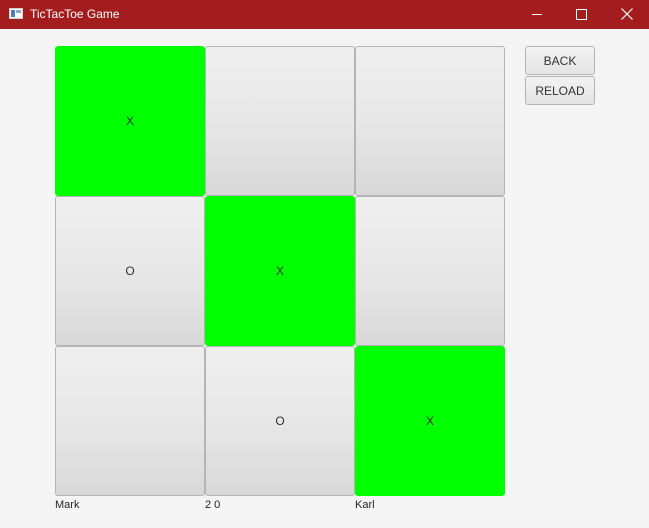  I want to click on board-cell-9: X, so click(430, 421).